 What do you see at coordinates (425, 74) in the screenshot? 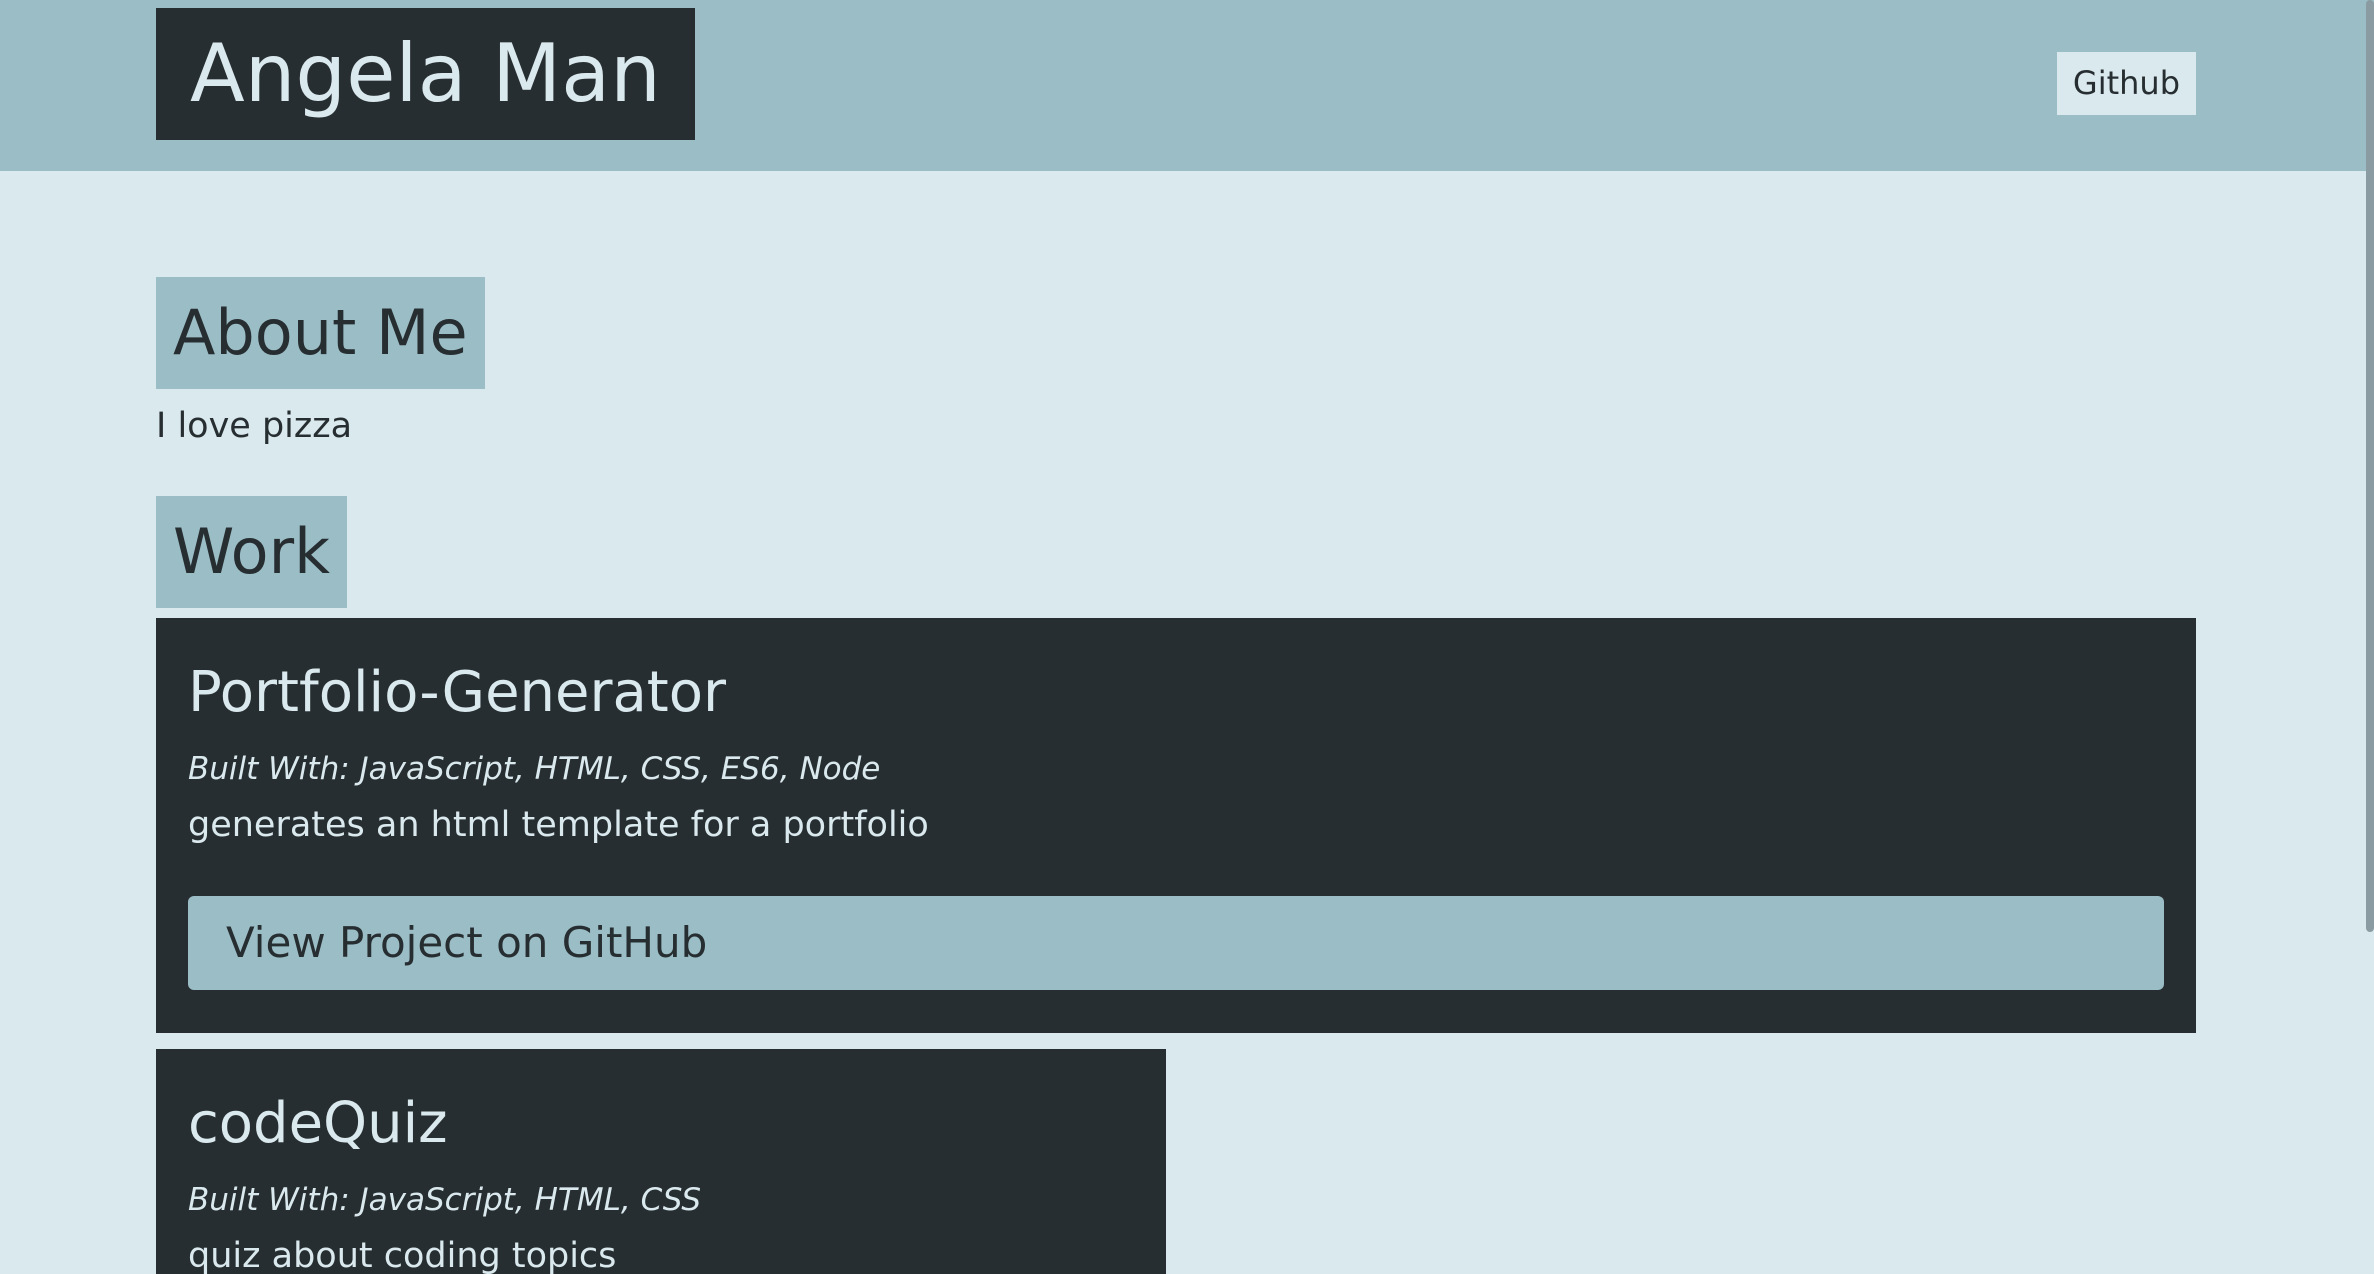
I see `site-title: Angela Man` at bounding box center [425, 74].